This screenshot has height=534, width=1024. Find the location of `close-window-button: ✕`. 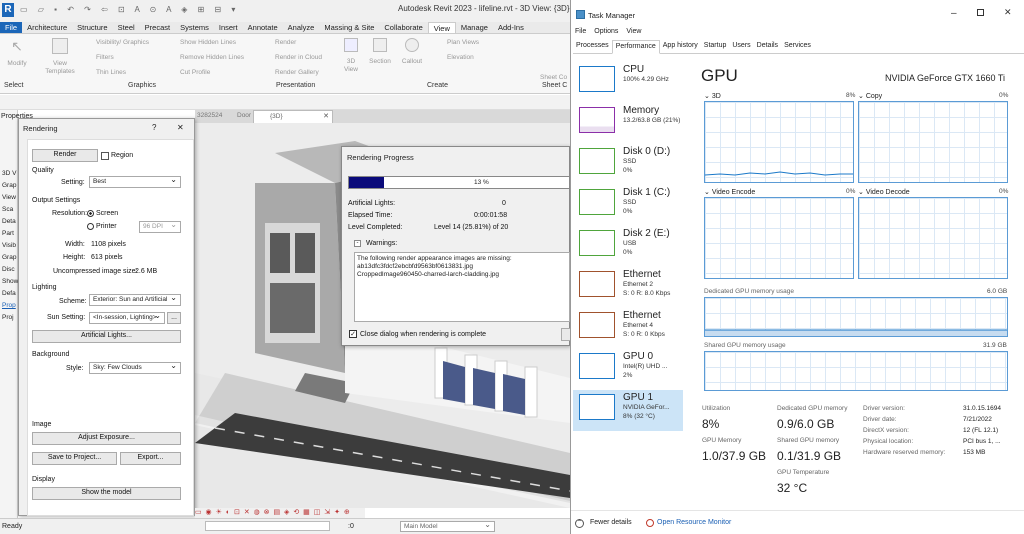

close-window-button: ✕ is located at coordinates (1008, 12).